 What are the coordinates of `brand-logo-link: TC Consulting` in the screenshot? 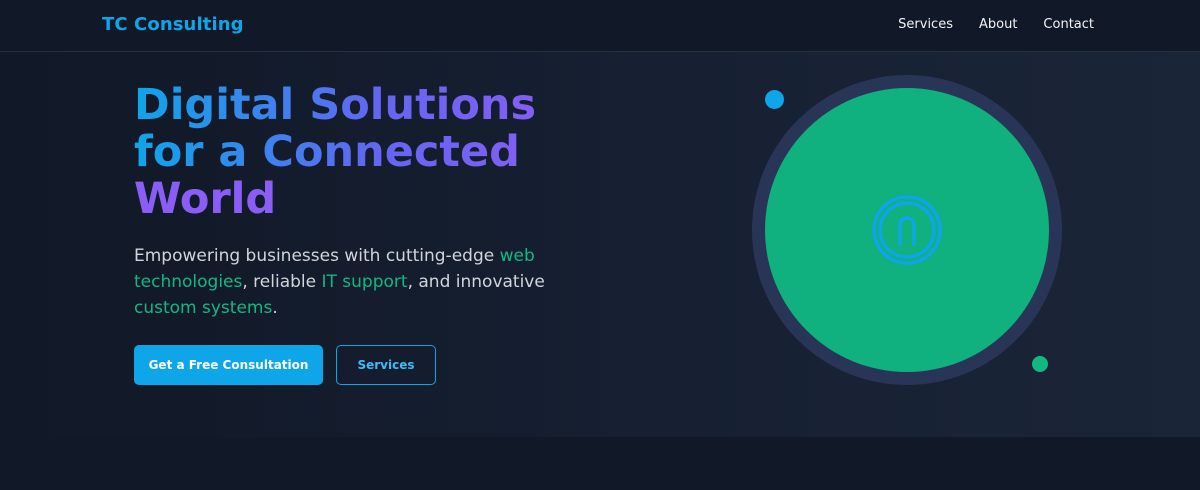 It's located at (173, 24).